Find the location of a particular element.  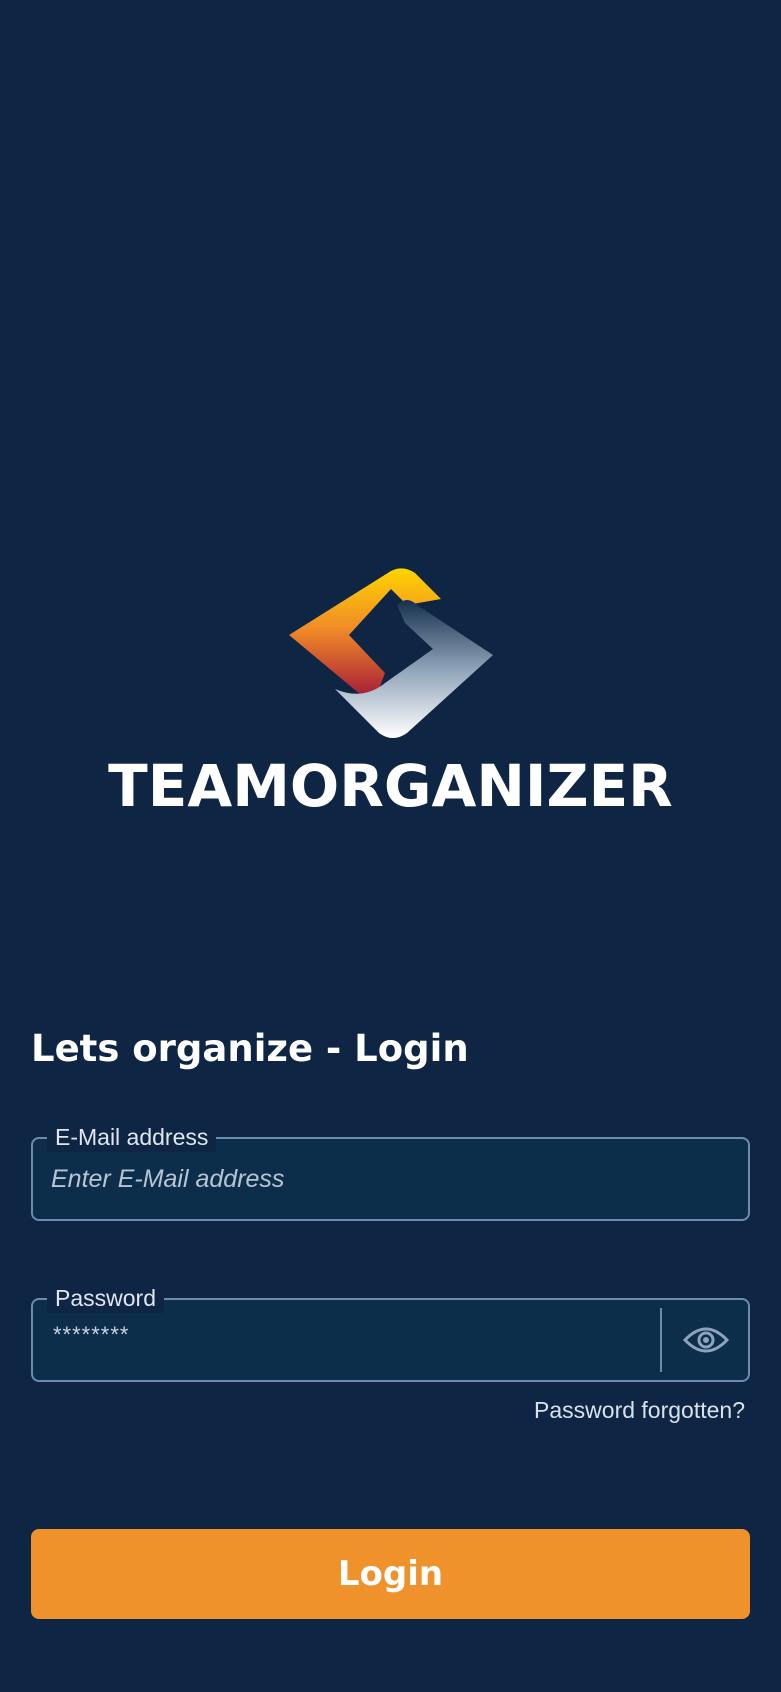

brand-name: TEAMORGANIZER is located at coordinates (390, 786).